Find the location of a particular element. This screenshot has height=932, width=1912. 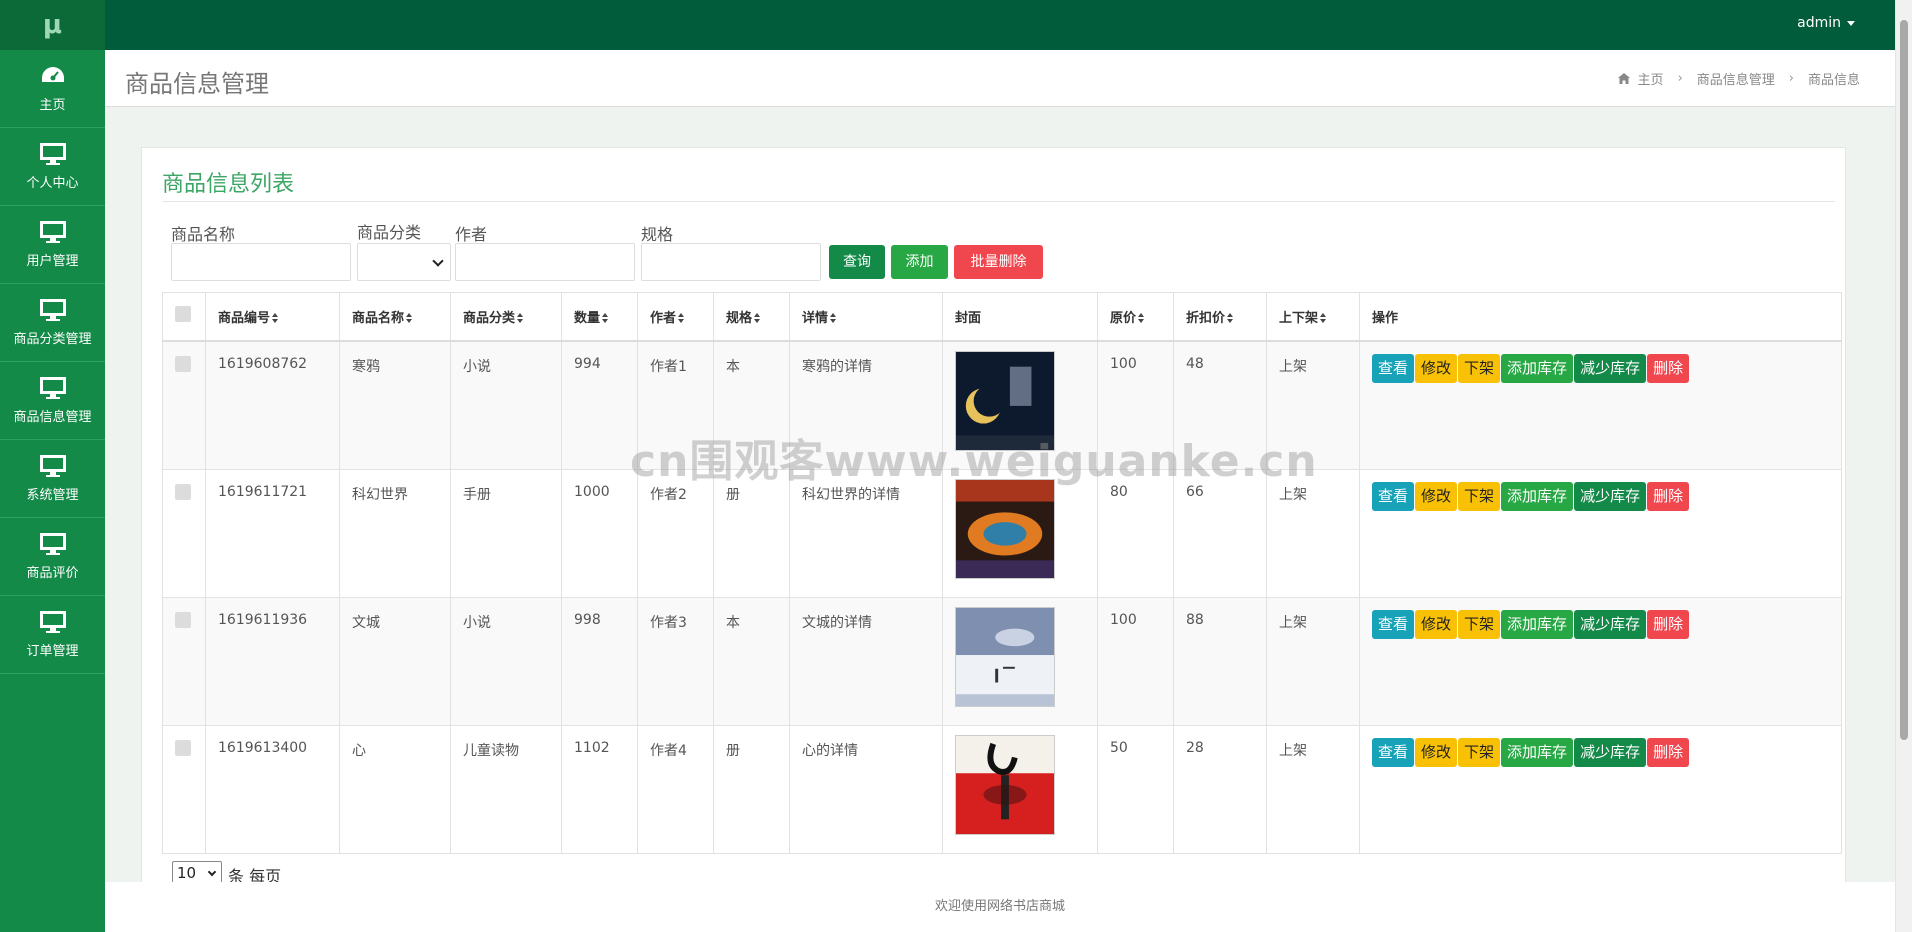

cell-id: 1619613400 is located at coordinates (272, 789).